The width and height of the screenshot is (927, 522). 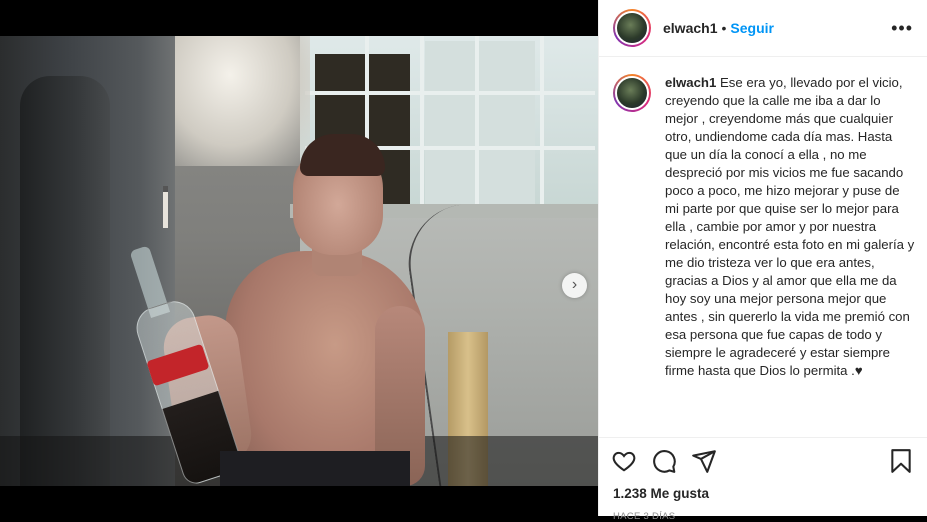 I want to click on post-header: elwach1 • Seguir •••, so click(x=763, y=28).